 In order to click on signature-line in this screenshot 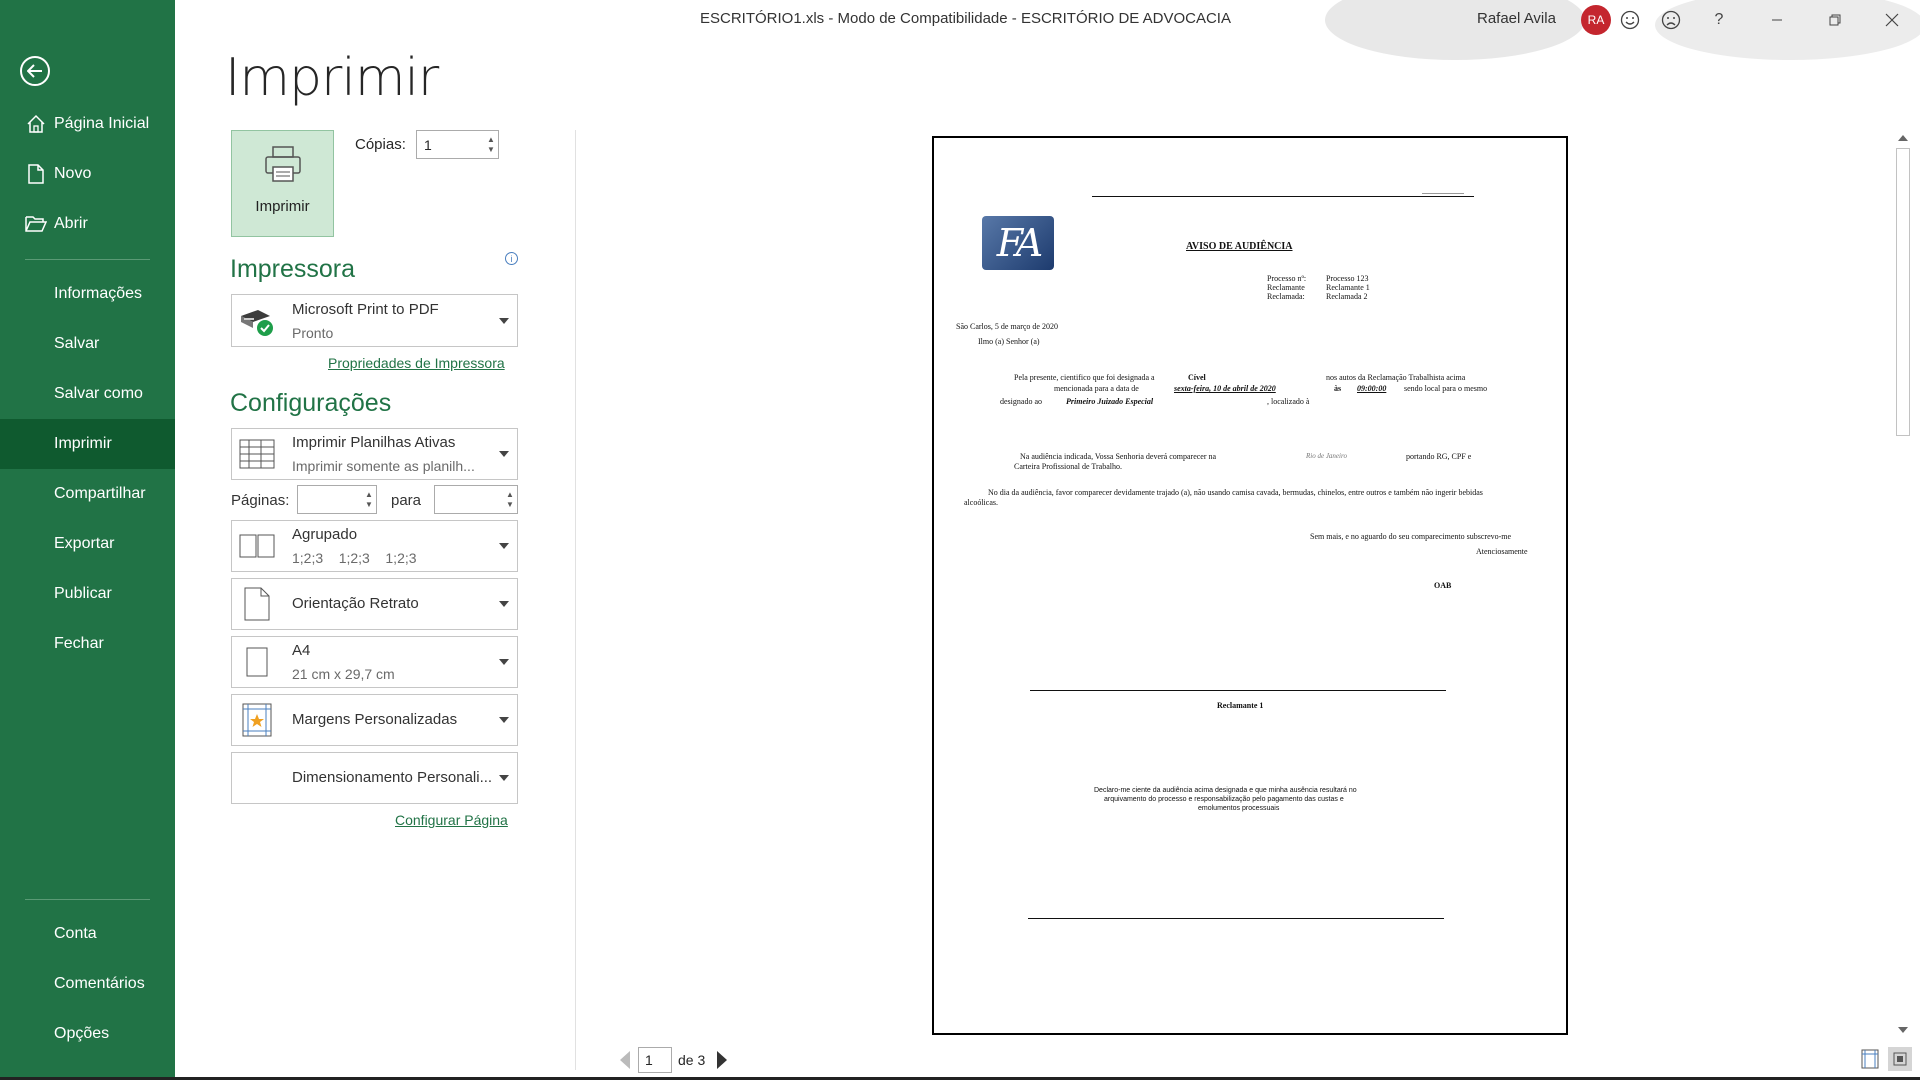, I will do `click(1238, 690)`.